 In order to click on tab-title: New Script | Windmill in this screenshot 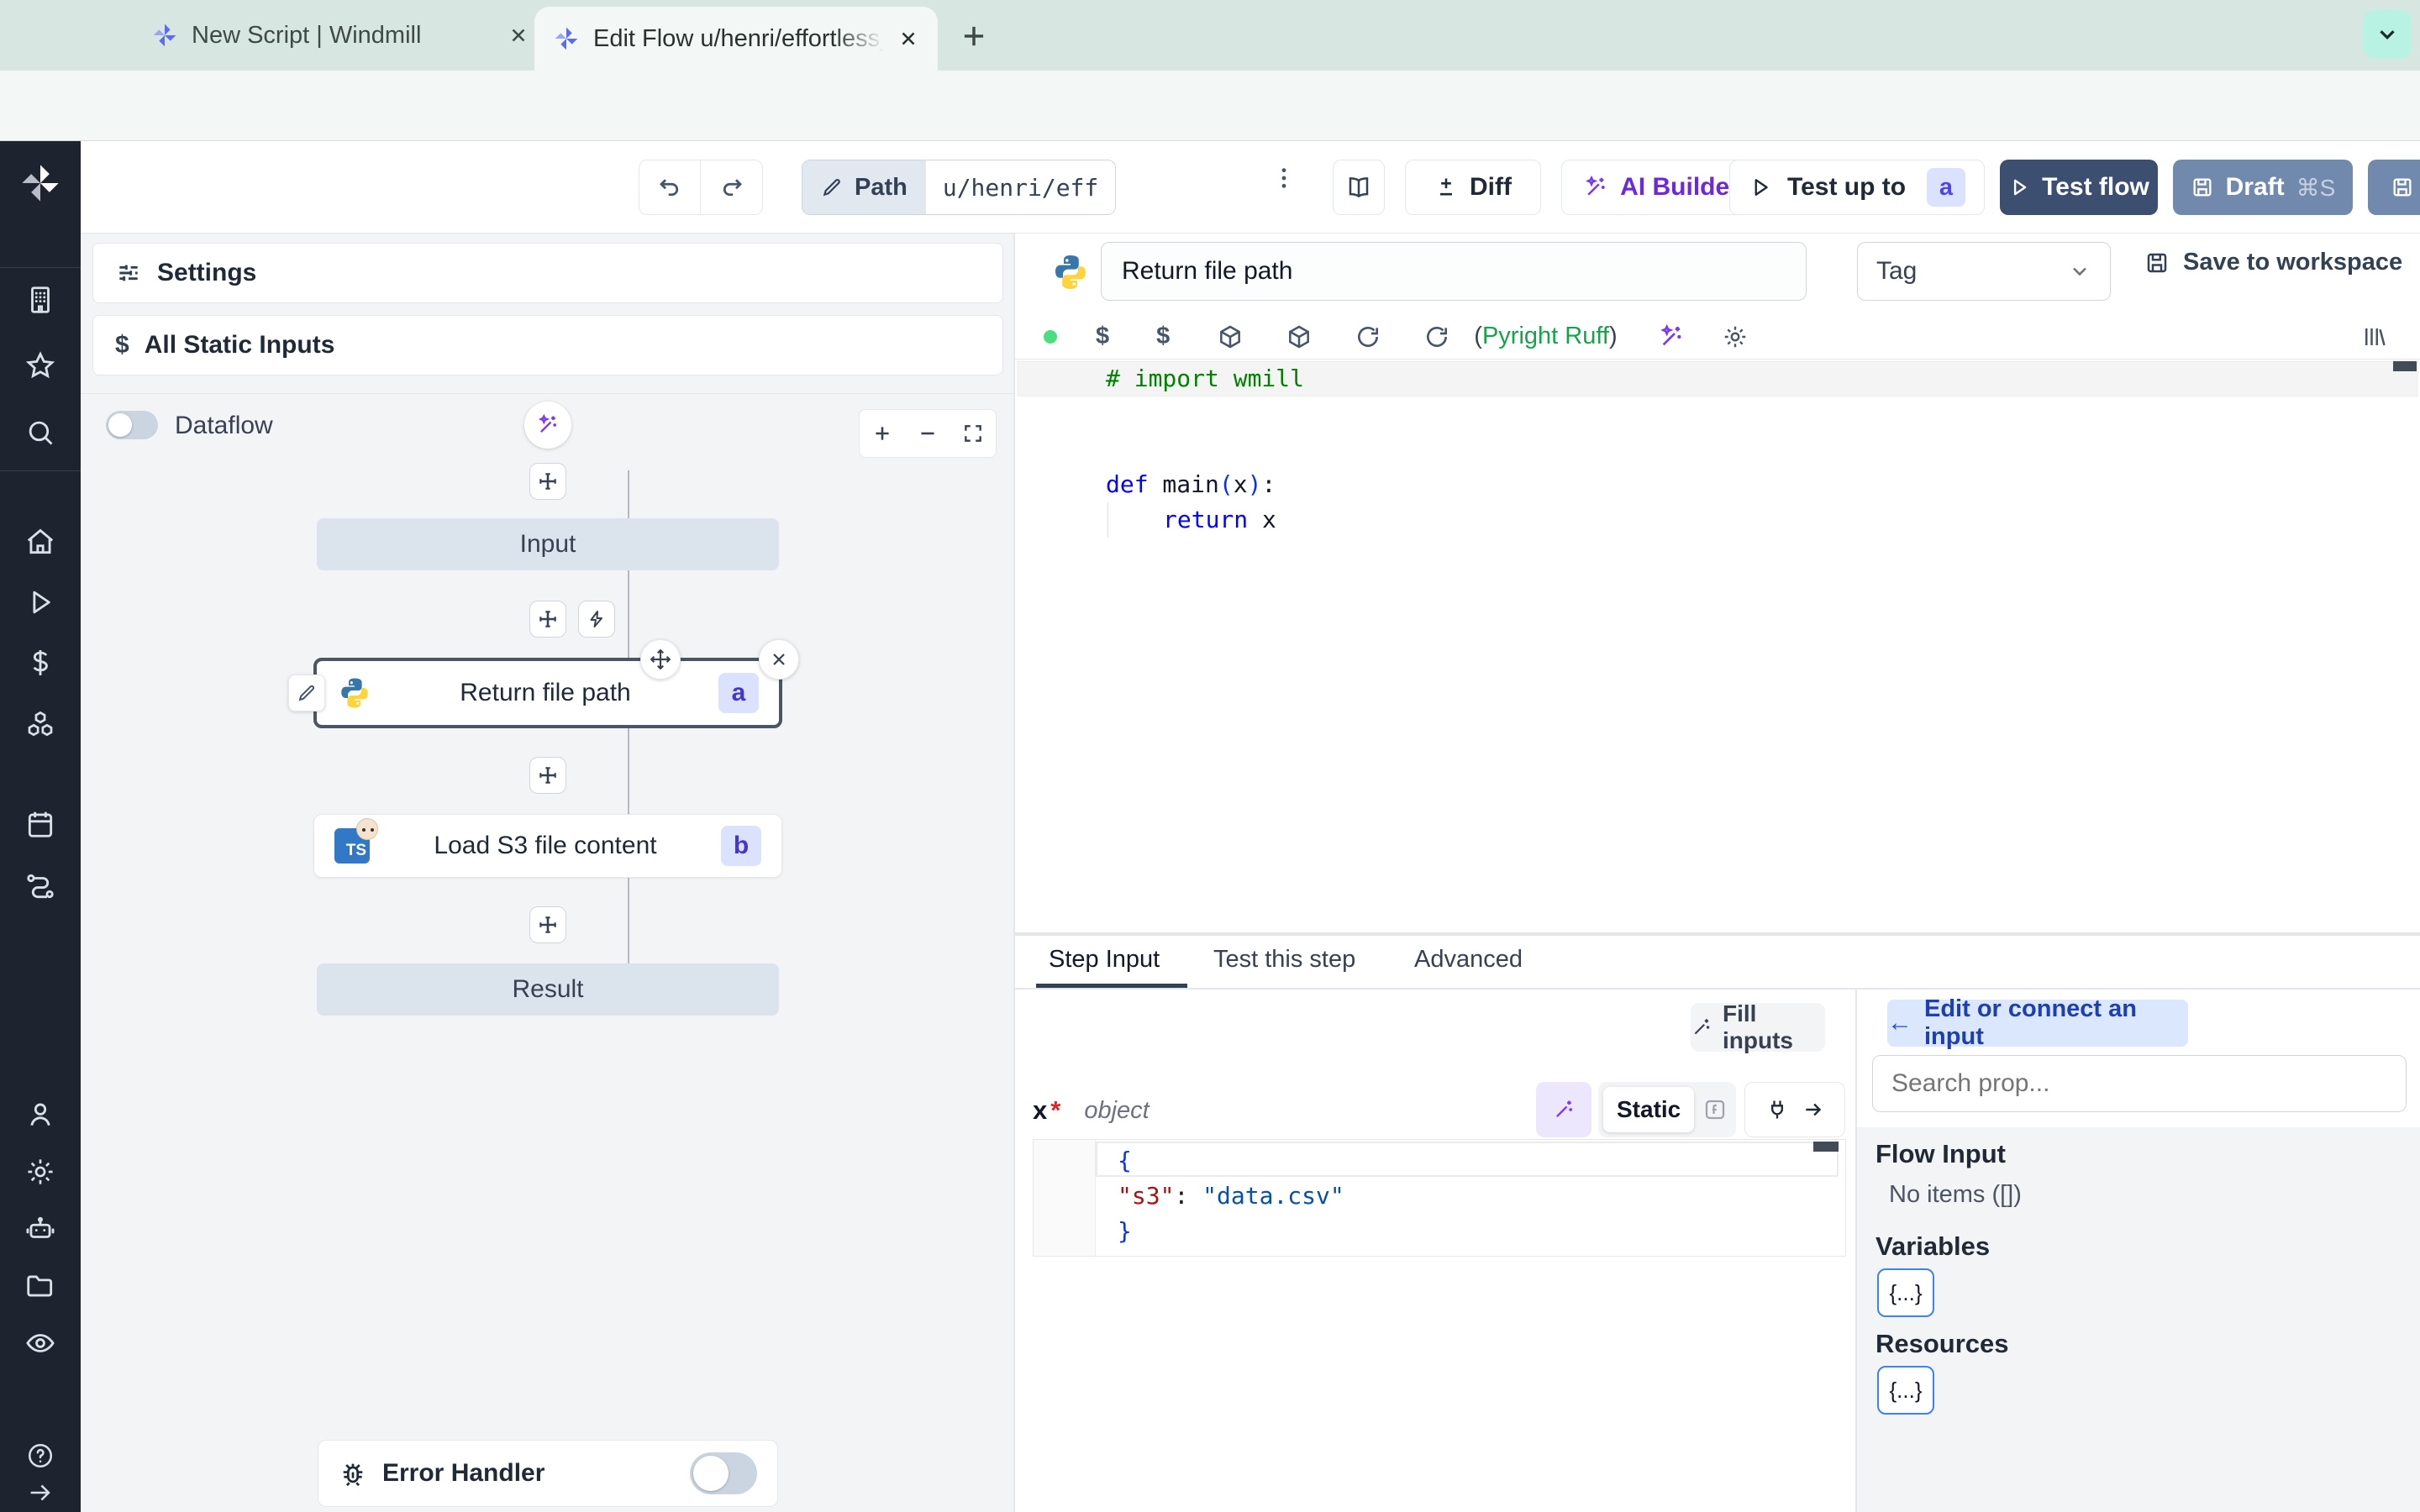, I will do `click(307, 35)`.